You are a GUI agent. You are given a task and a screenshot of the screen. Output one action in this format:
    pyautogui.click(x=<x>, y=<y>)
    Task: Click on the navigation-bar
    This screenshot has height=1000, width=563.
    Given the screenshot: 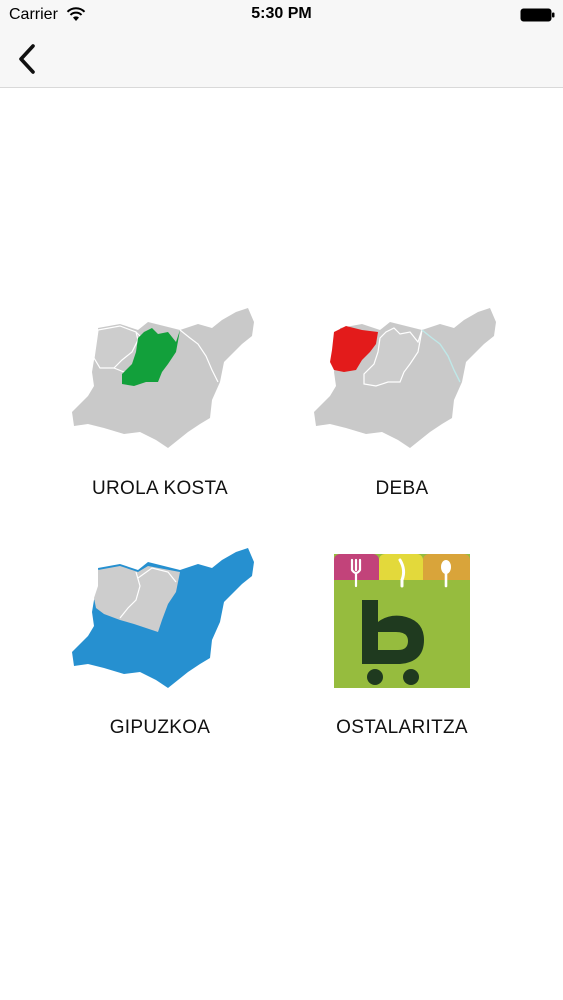 What is the action you would take?
    pyautogui.click(x=281, y=59)
    